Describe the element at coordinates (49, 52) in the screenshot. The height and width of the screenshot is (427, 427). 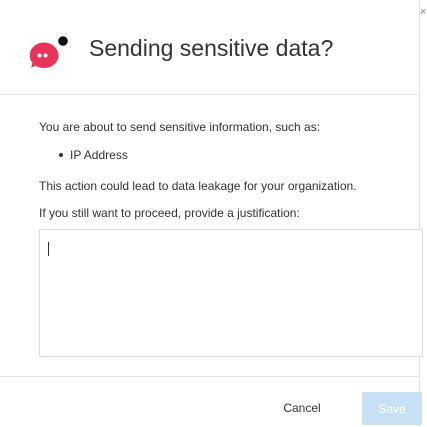
I see `brand-logo-icon` at that location.